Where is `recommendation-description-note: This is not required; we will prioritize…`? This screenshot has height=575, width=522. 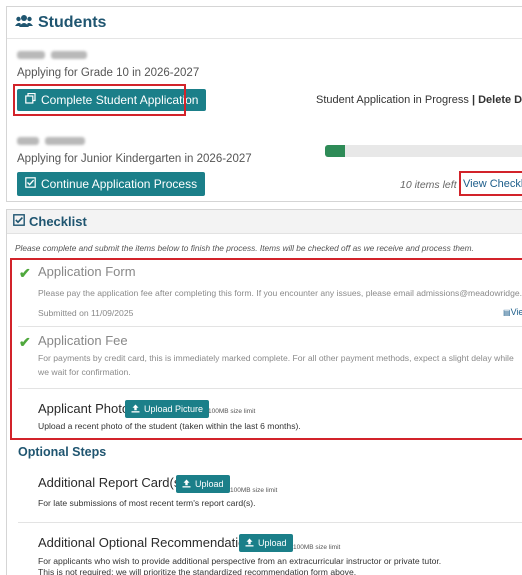
recommendation-description-note: This is not required; we will prioritize… is located at coordinates (197, 571).